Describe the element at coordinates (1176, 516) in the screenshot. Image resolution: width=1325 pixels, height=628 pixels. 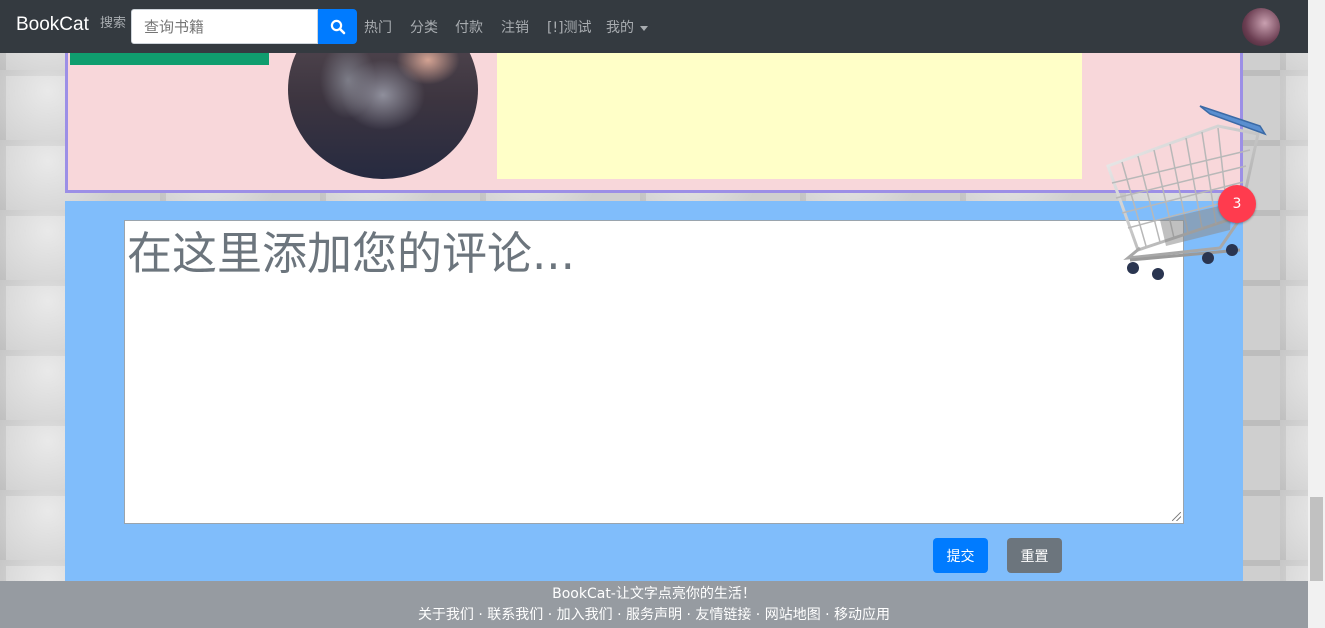
I see `resize-grip-icon` at that location.